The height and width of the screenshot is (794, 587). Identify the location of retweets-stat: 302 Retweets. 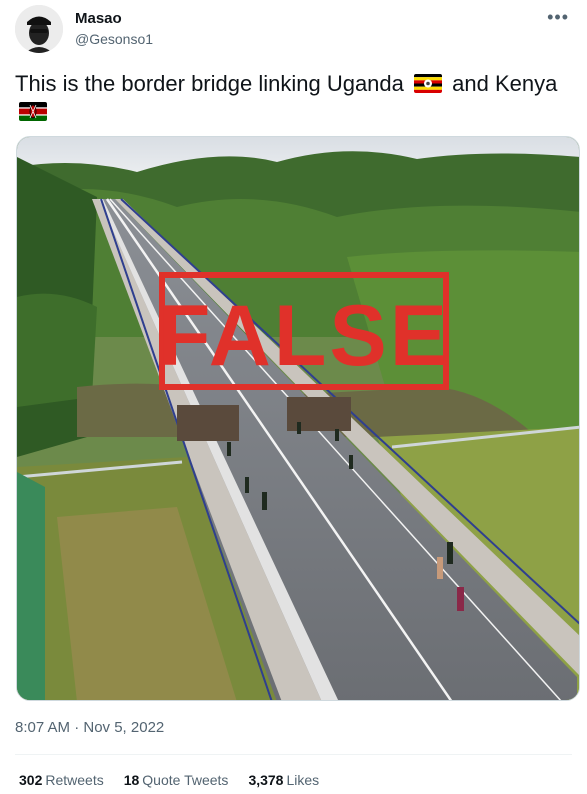
(61, 780).